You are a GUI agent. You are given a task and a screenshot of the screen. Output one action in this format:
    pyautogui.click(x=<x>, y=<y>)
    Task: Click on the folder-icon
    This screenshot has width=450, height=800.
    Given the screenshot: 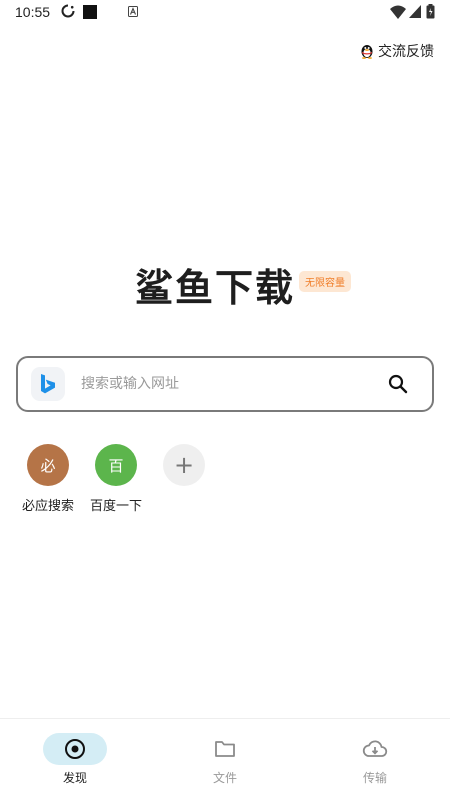 What is the action you would take?
    pyautogui.click(x=225, y=749)
    